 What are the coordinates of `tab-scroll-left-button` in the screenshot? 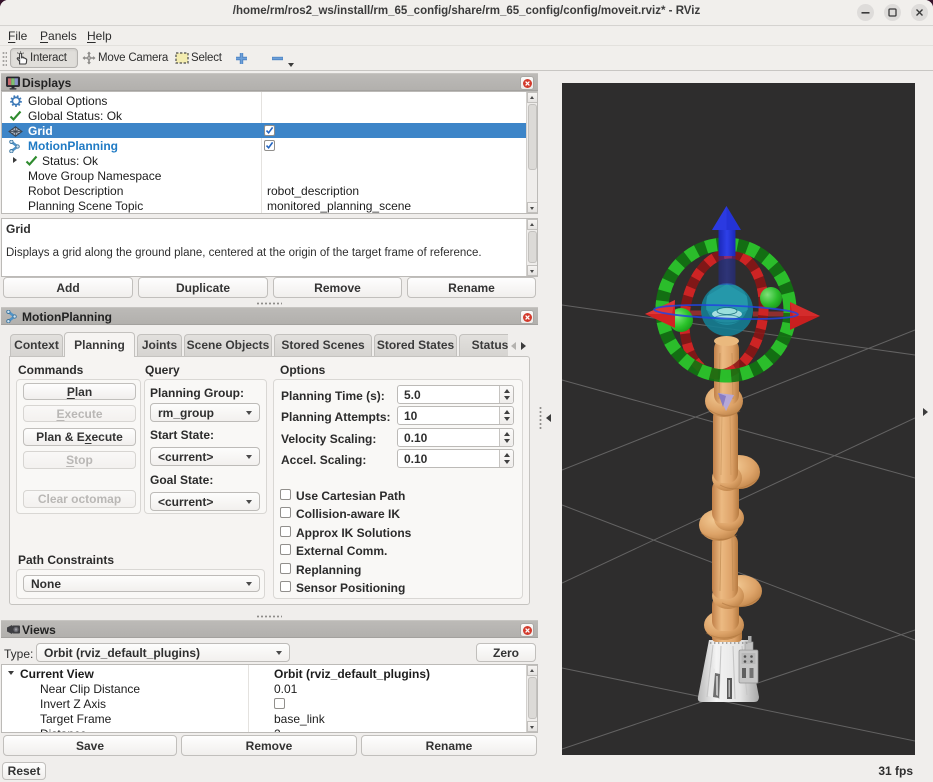 It's located at (514, 346).